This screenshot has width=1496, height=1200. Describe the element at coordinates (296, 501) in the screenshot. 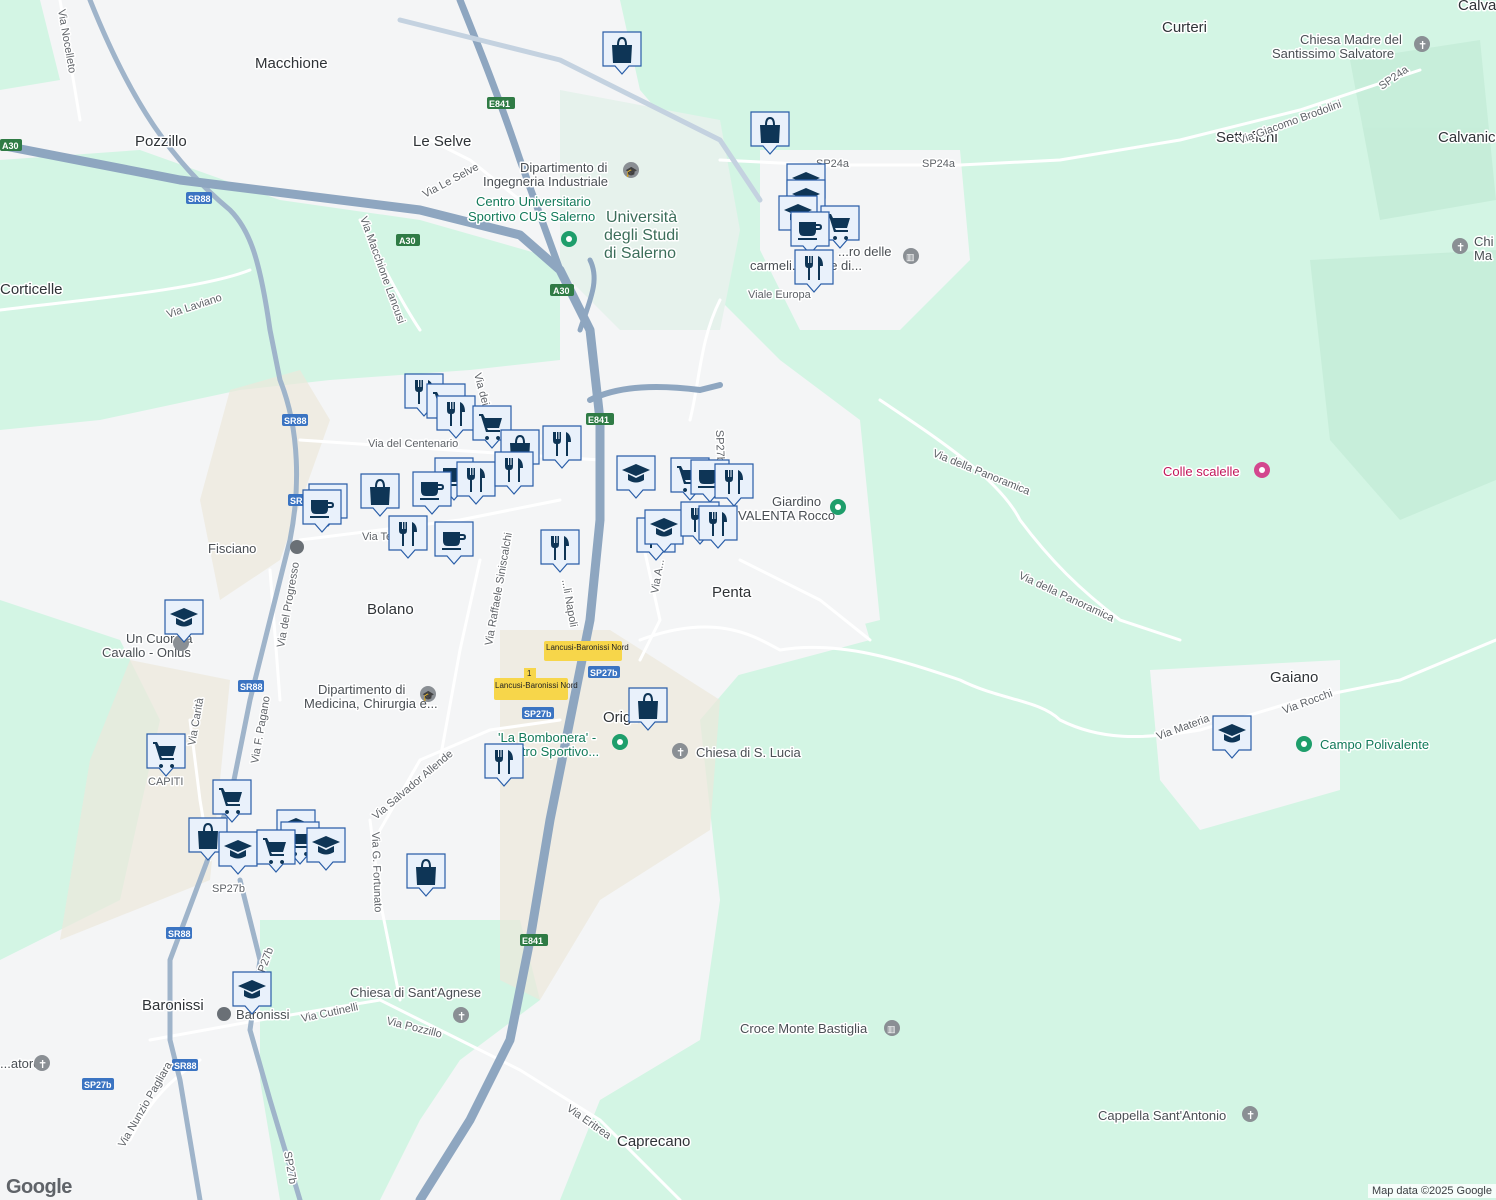

I see `shield-sr-fisciano: SR` at that location.